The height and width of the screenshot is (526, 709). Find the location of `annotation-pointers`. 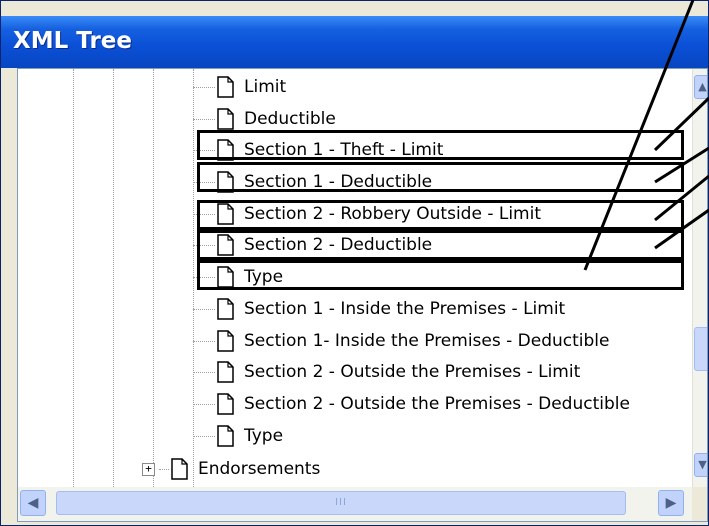

annotation-pointers is located at coordinates (646, 135).